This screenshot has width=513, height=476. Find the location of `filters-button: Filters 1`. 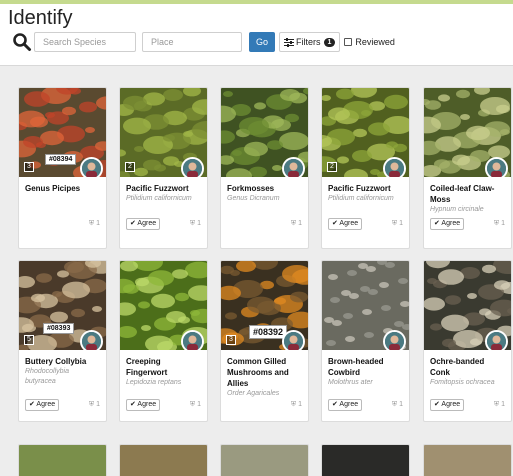

filters-button: Filters 1 is located at coordinates (310, 42).